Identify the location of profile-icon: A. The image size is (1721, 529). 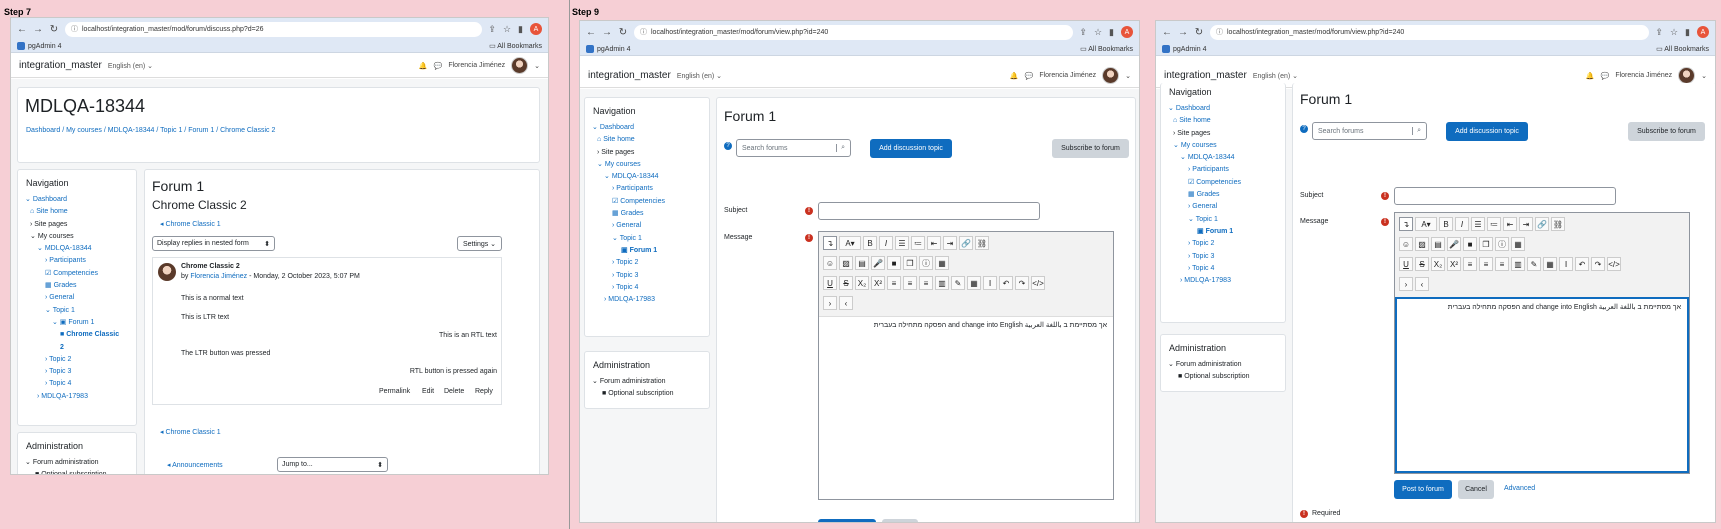
(1127, 32).